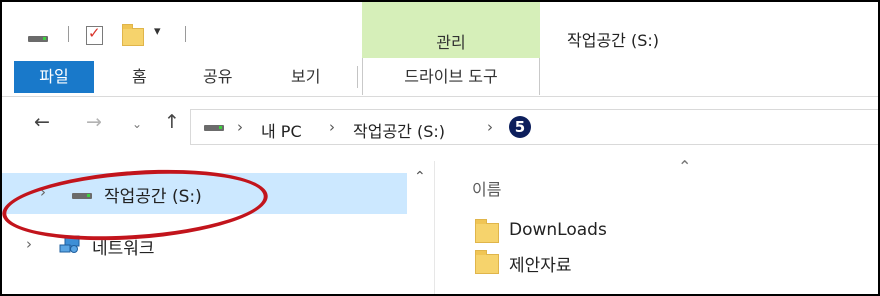 The height and width of the screenshot is (296, 880). Describe the element at coordinates (94, 122) in the screenshot. I see `forward-icon: →` at that location.